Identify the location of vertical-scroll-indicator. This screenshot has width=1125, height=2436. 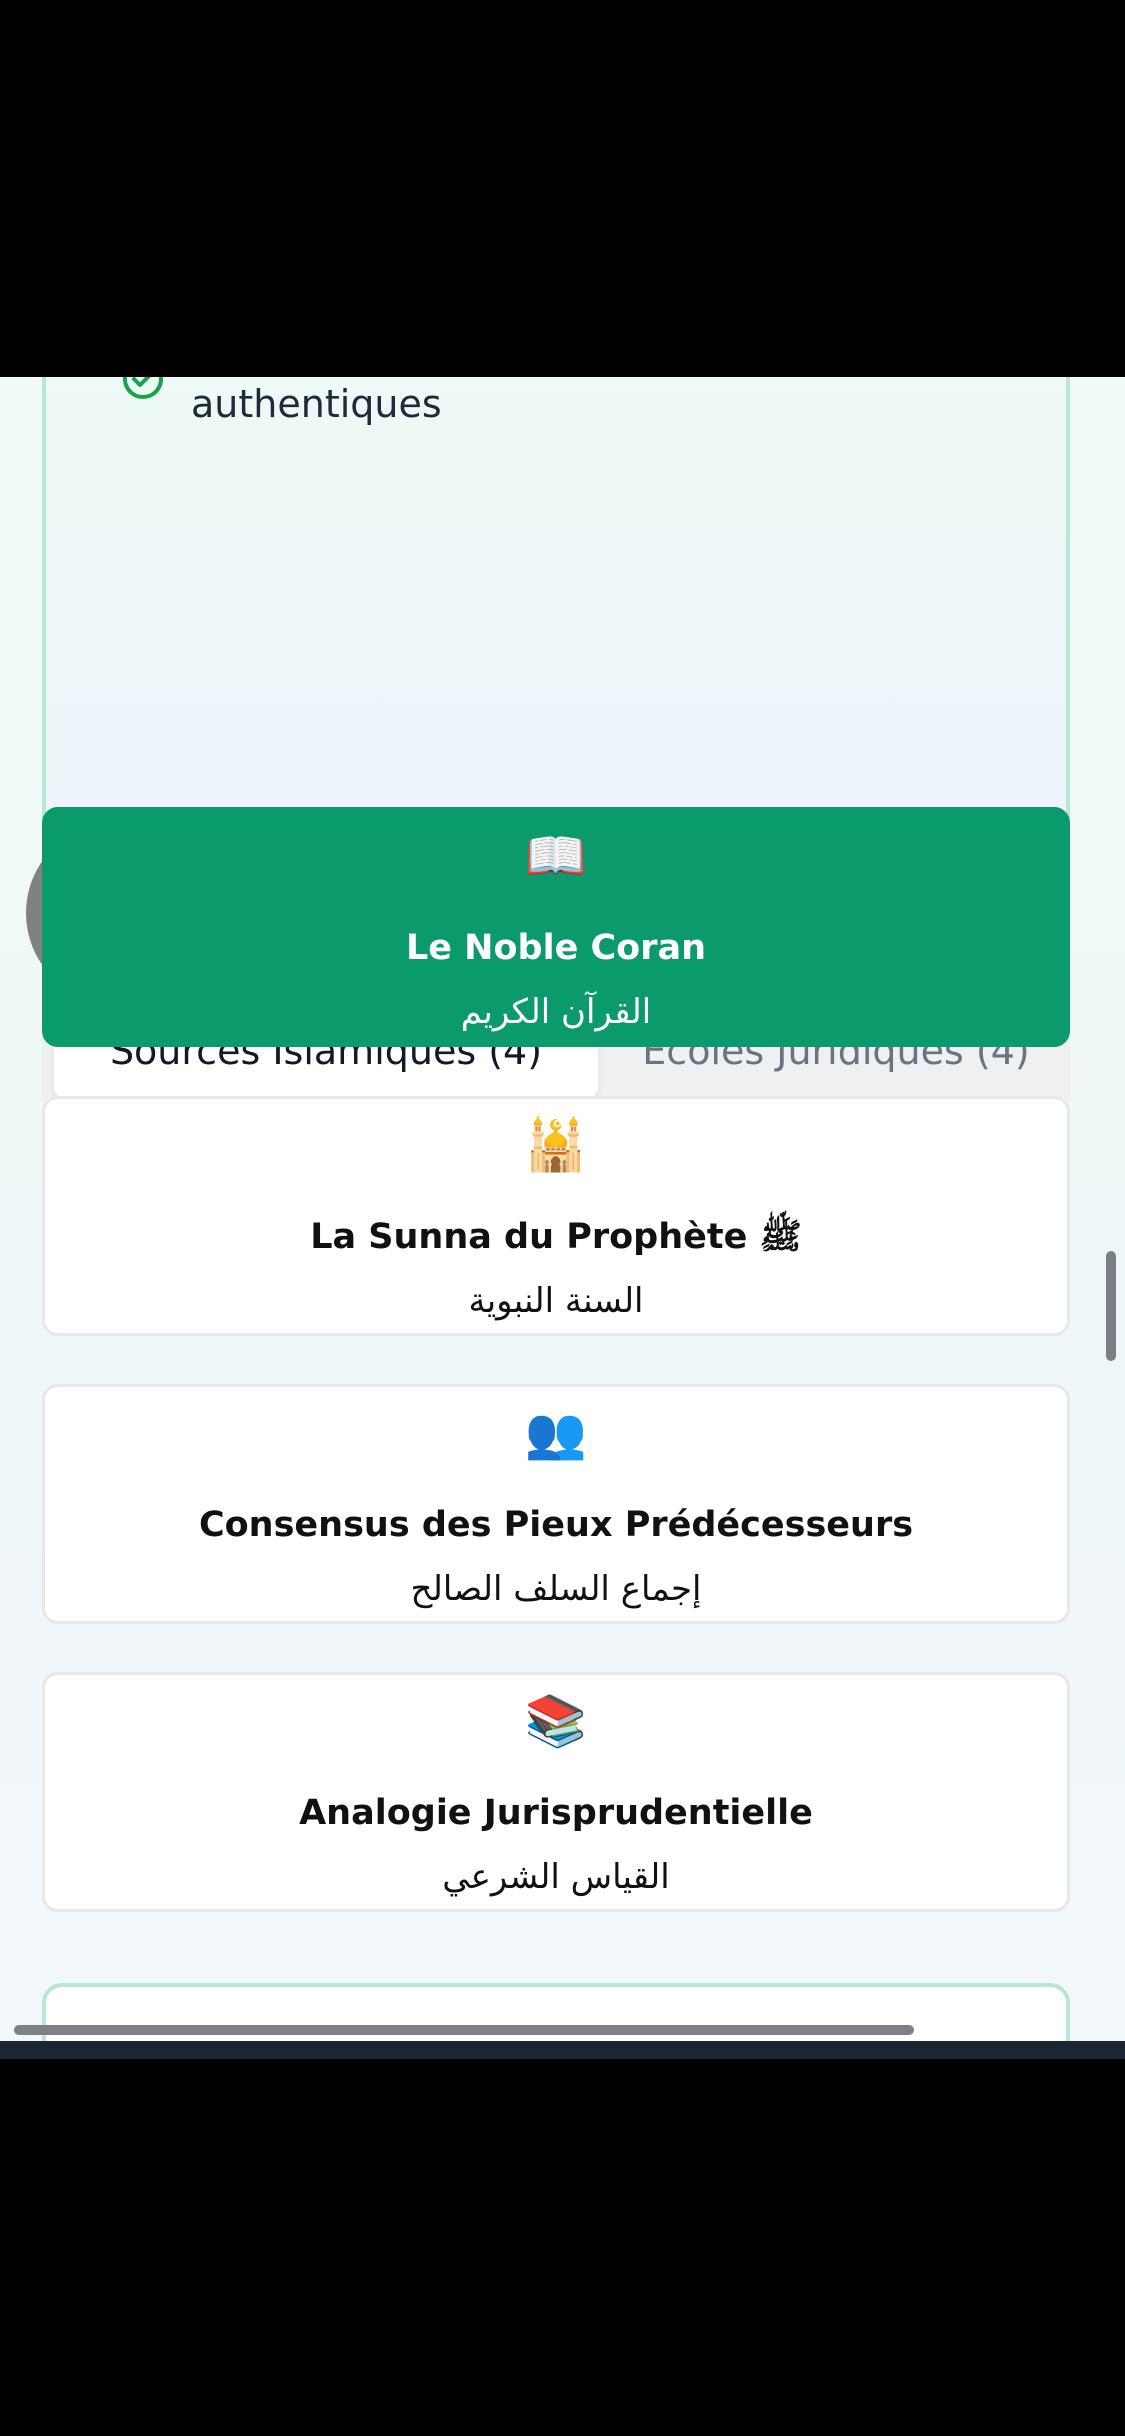
(1111, 1306).